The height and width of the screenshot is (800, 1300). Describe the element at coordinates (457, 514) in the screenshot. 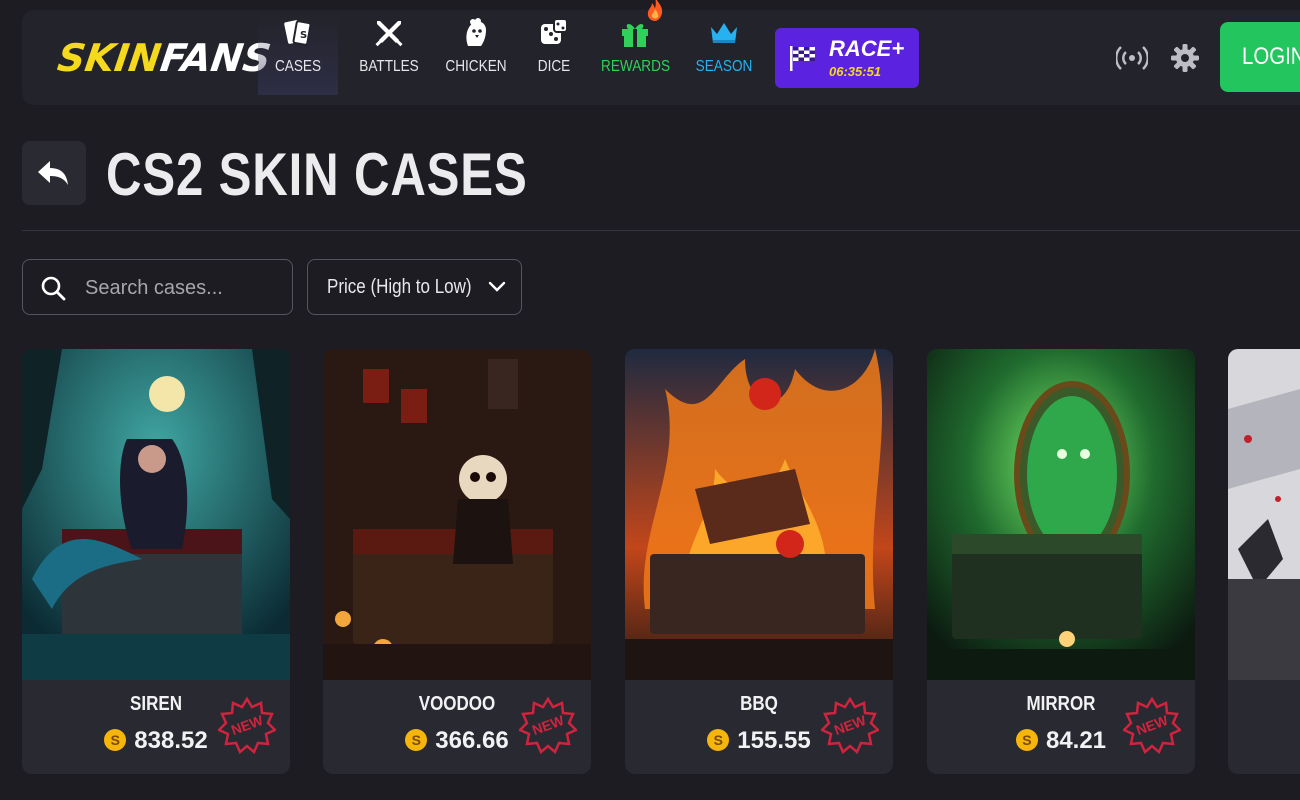

I see `voodoo-case-image` at that location.